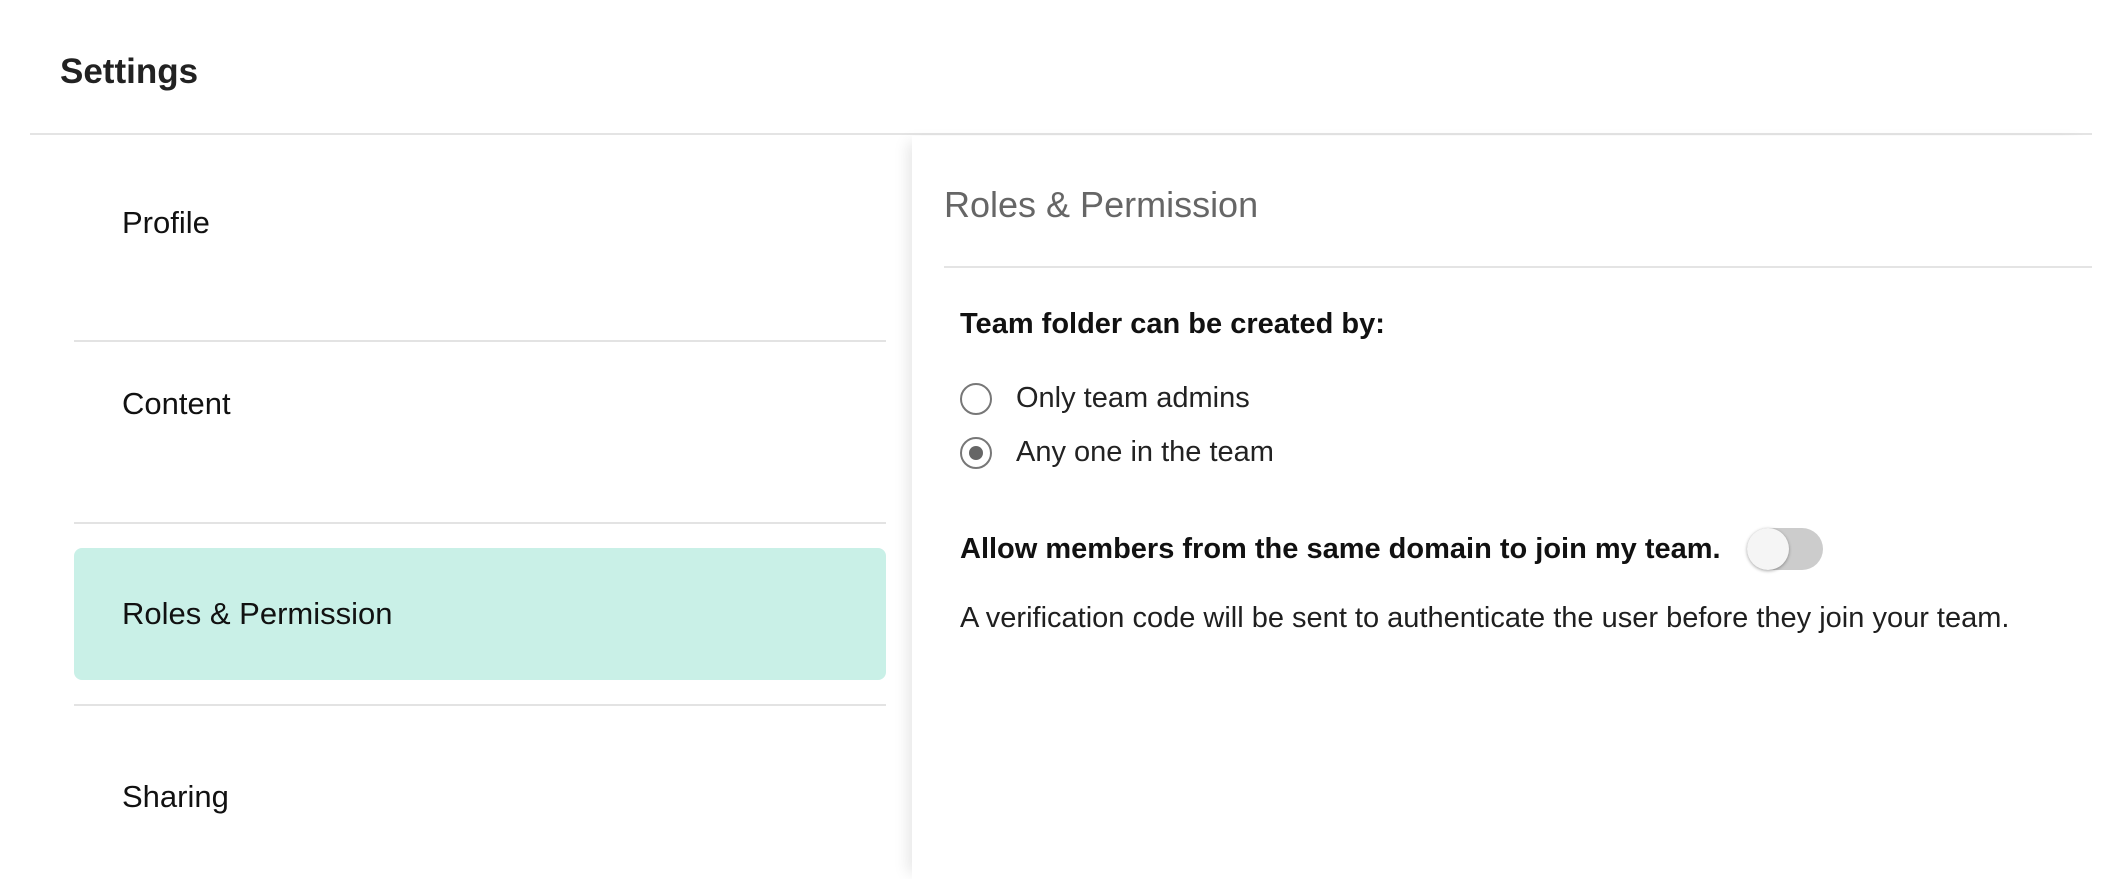  I want to click on page-title: Settings, so click(129, 71).